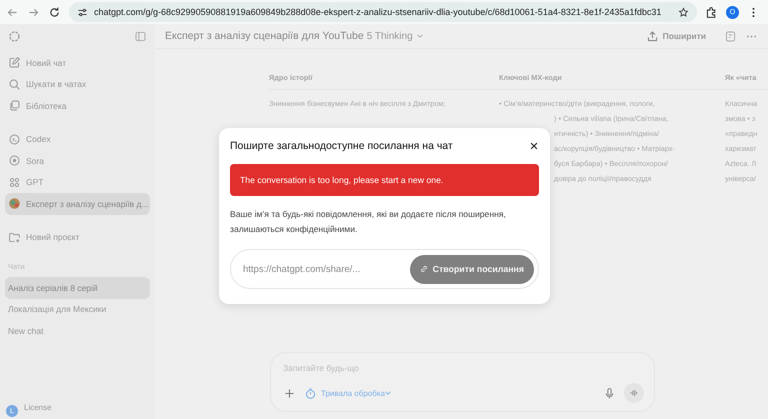 Image resolution: width=768 pixels, height=419 pixels. I want to click on chat-item: New chat, so click(77, 331).